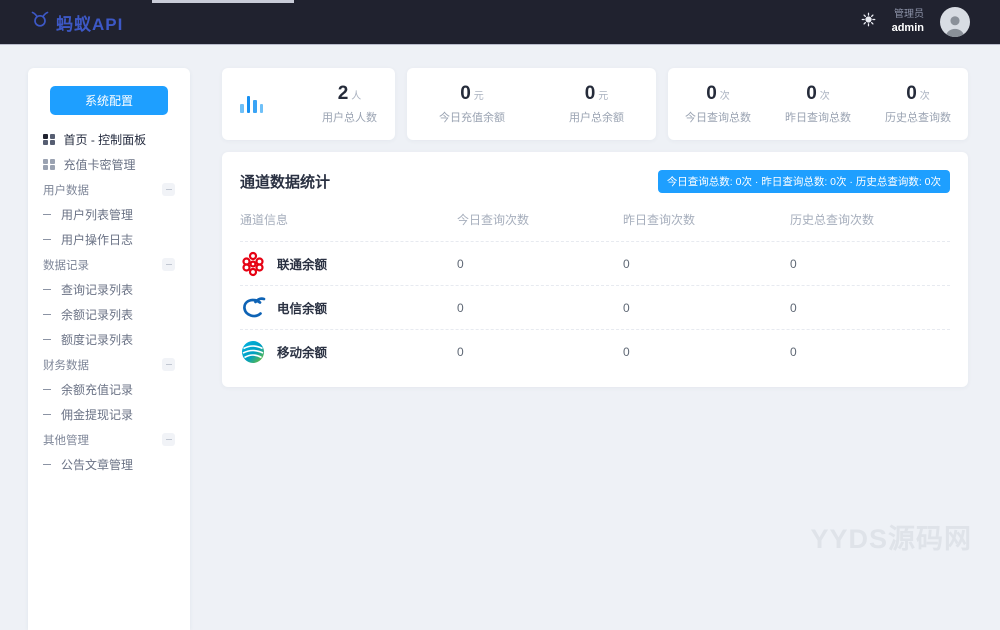 This screenshot has height=630, width=1000. I want to click on unicom-logo-icon, so click(253, 264).